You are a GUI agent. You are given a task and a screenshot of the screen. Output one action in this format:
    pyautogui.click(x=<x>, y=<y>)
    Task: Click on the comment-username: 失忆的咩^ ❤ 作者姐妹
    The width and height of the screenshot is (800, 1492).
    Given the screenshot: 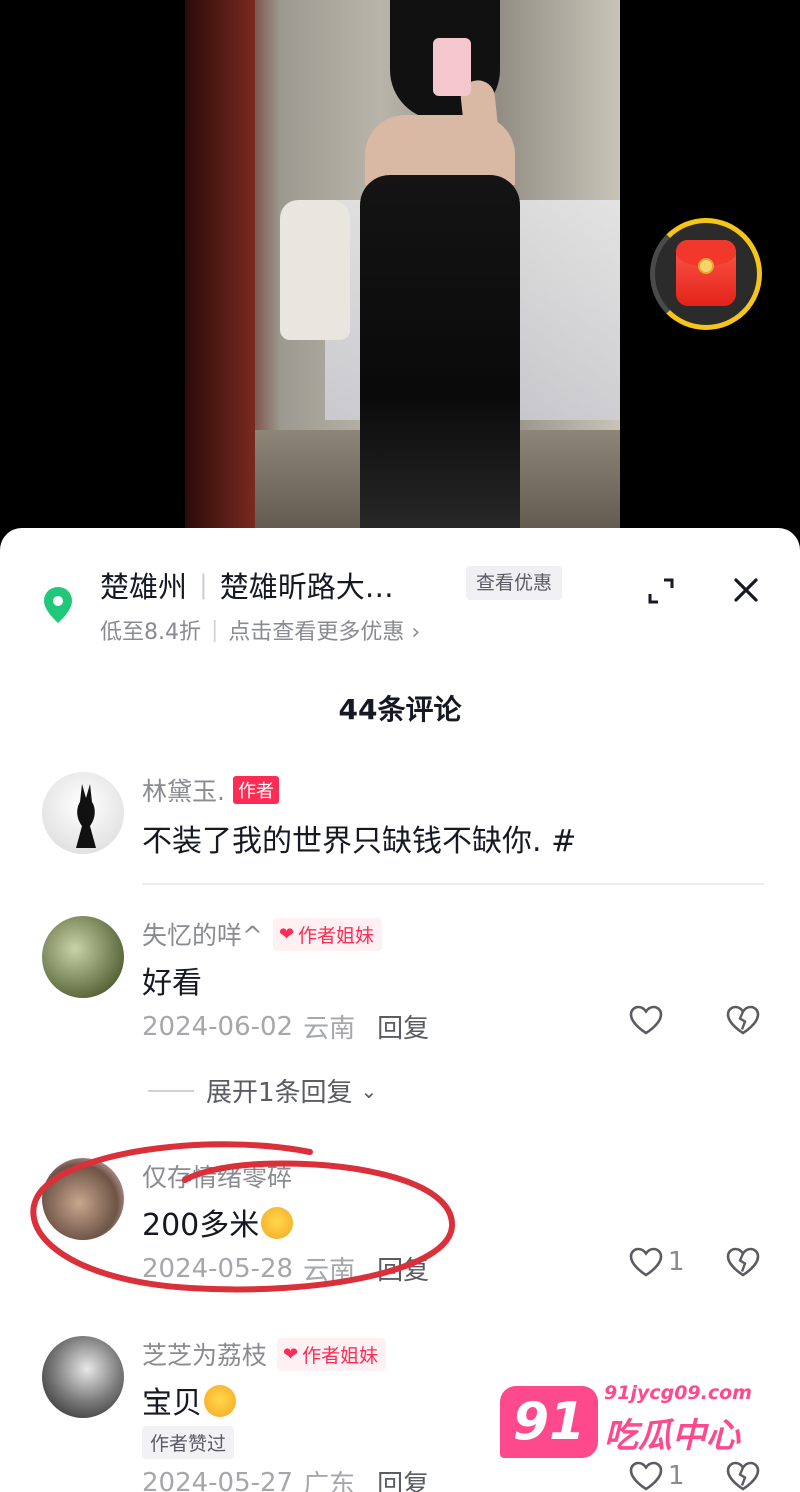 What is the action you would take?
    pyautogui.click(x=262, y=934)
    